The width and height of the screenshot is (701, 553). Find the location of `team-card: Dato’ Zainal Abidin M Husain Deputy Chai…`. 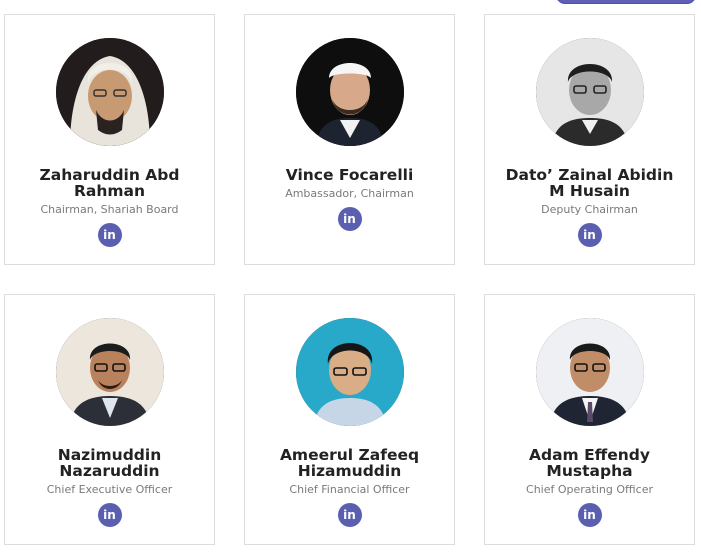

team-card: Dato’ Zainal Abidin M Husain Deputy Chai… is located at coordinates (589, 139).